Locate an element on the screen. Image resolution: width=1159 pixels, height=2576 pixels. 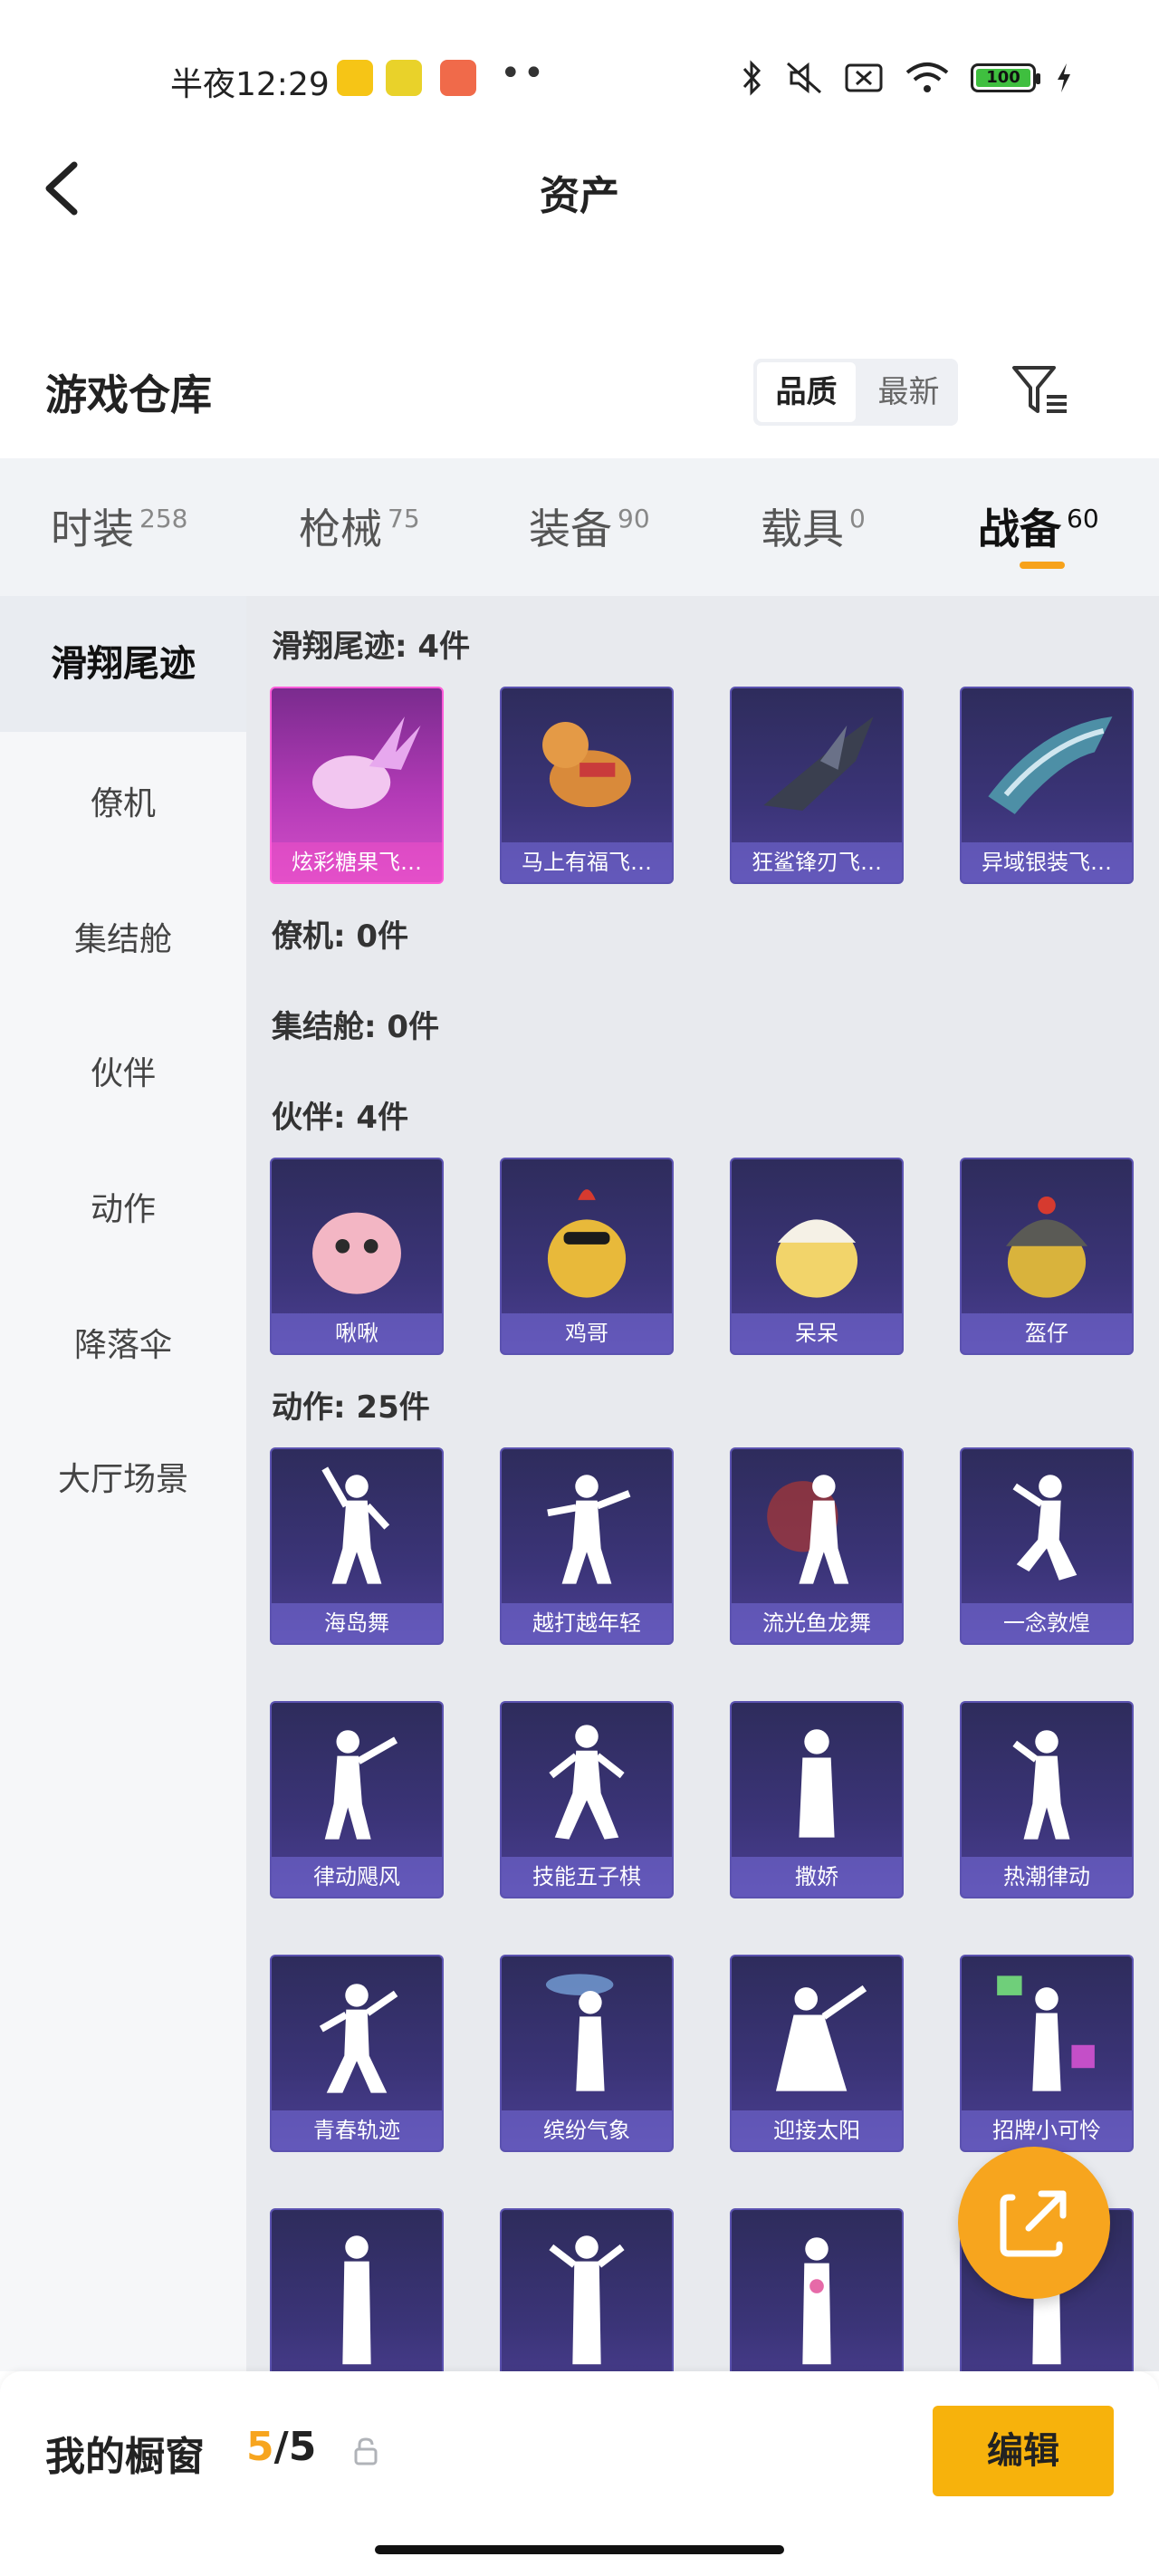
item-name: 盔仔 is located at coordinates (1047, 1333).